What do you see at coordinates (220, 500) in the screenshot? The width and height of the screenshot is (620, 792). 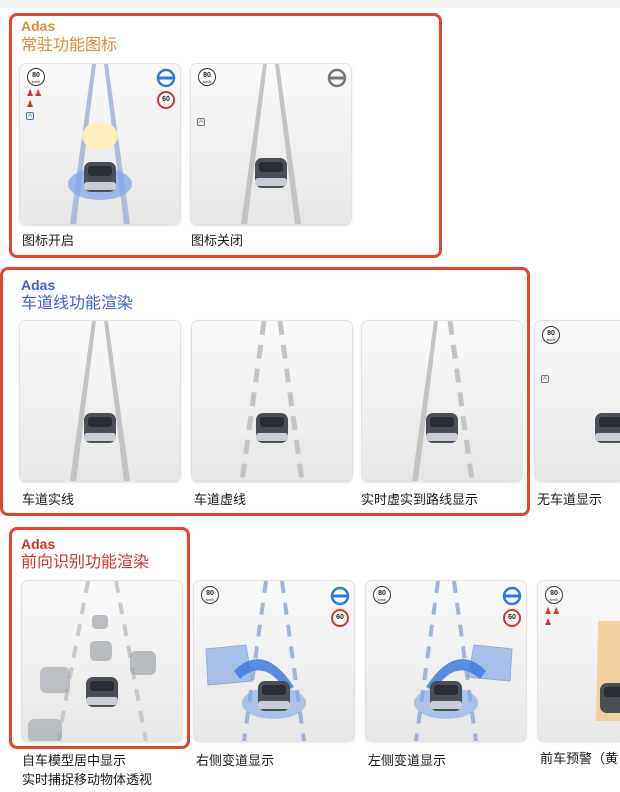 I see `card-caption: 车道虚线` at bounding box center [220, 500].